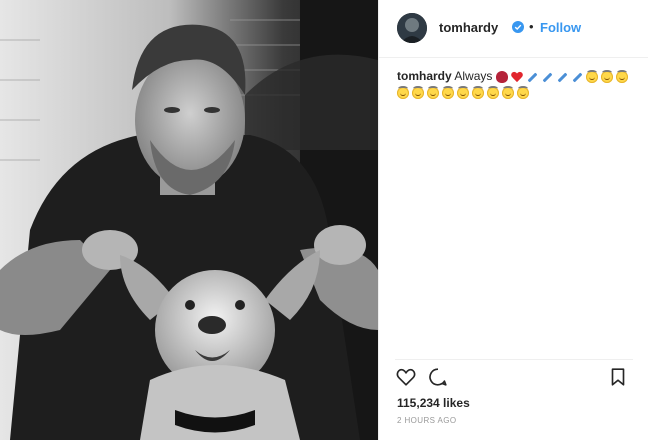 The width and height of the screenshot is (648, 440). Describe the element at coordinates (473, 76) in the screenshot. I see `caption-text: Always` at that location.